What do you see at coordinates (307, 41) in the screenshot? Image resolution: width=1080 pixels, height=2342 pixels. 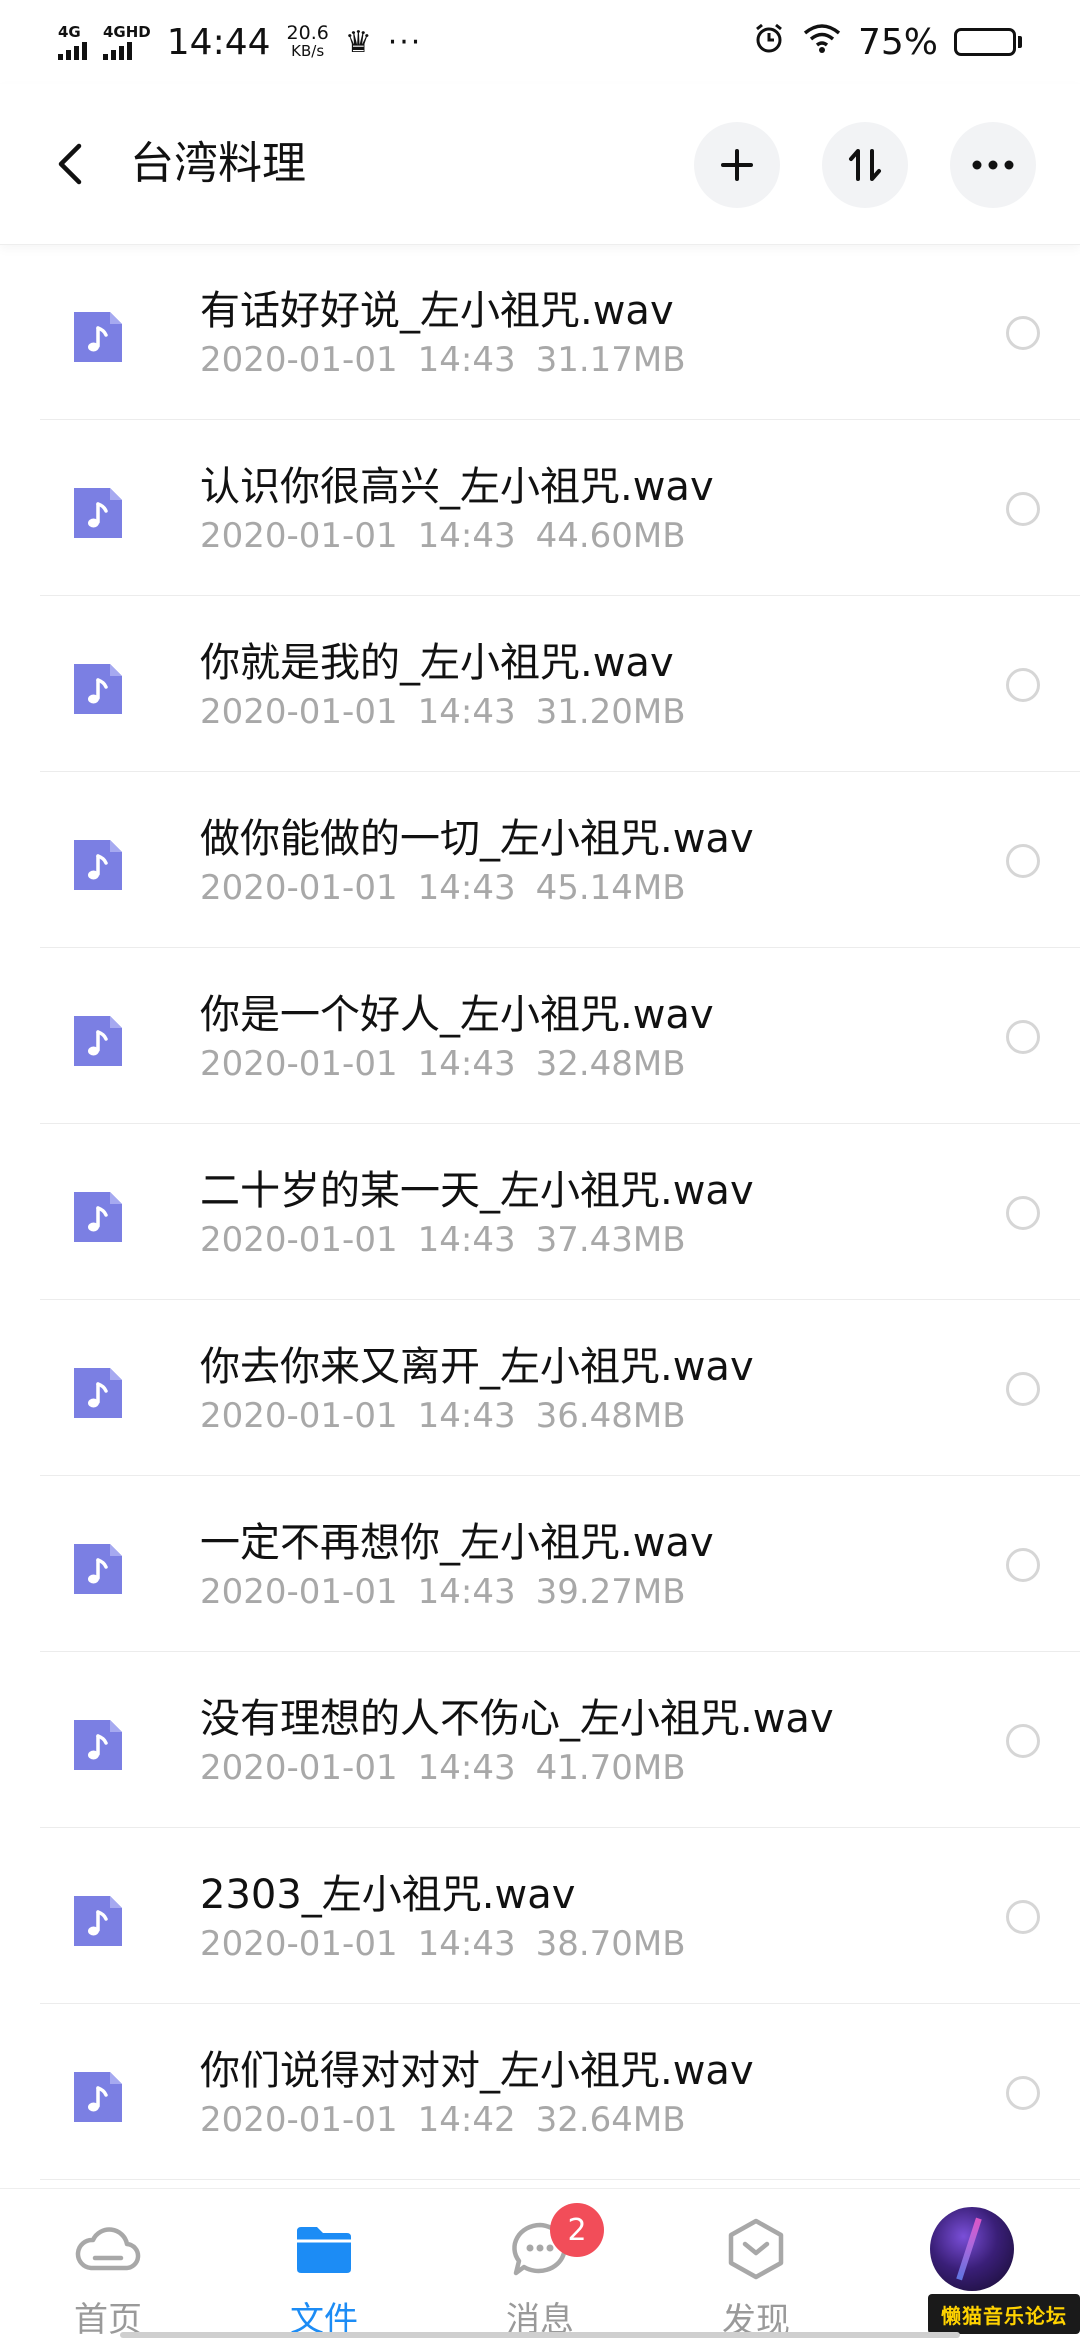 I see `network-speed: 20.6 KB/s` at bounding box center [307, 41].